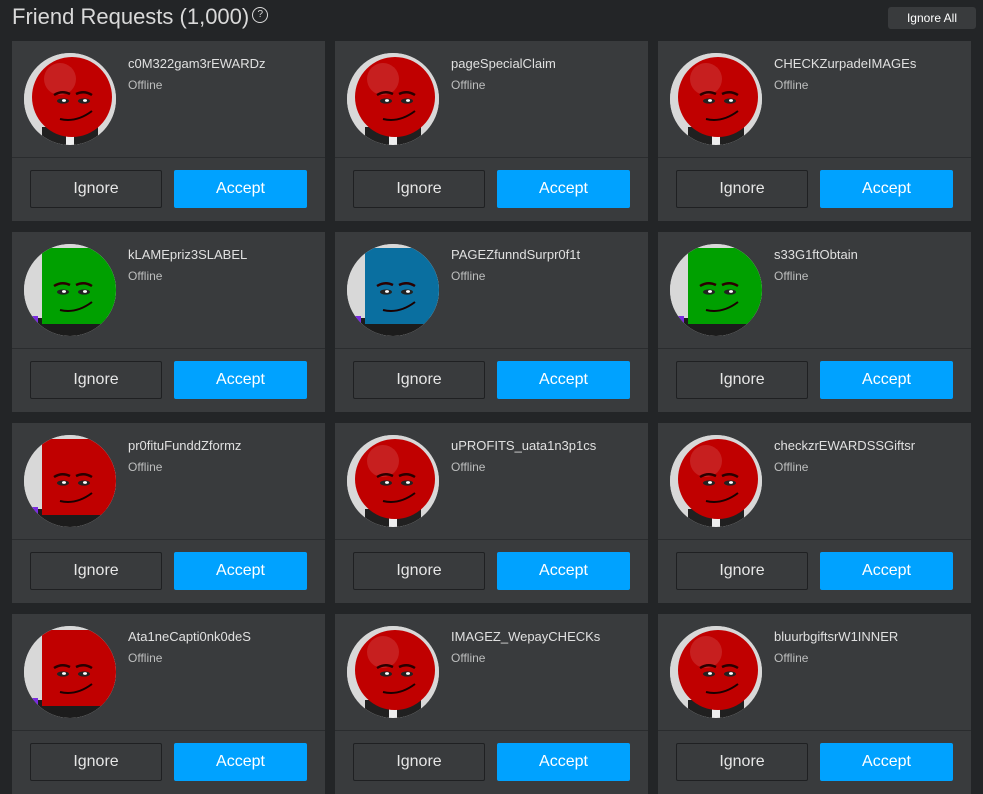  What do you see at coordinates (932, 18) in the screenshot?
I see `ignore-all-button: Ignore All` at bounding box center [932, 18].